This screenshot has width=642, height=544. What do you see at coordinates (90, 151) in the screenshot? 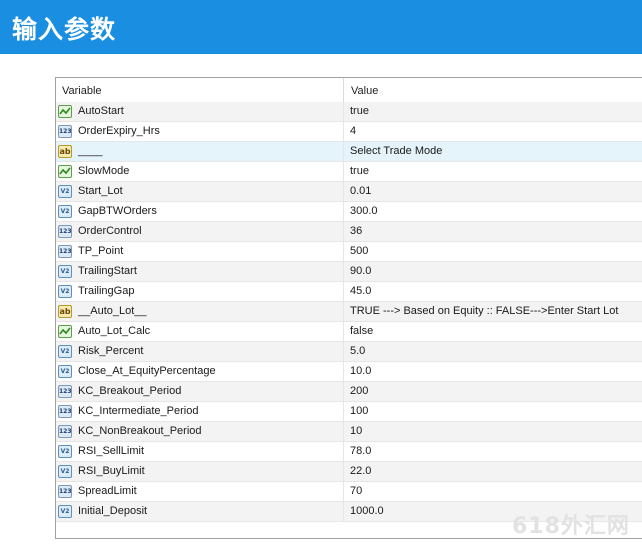
I see `variable-name: ____` at bounding box center [90, 151].